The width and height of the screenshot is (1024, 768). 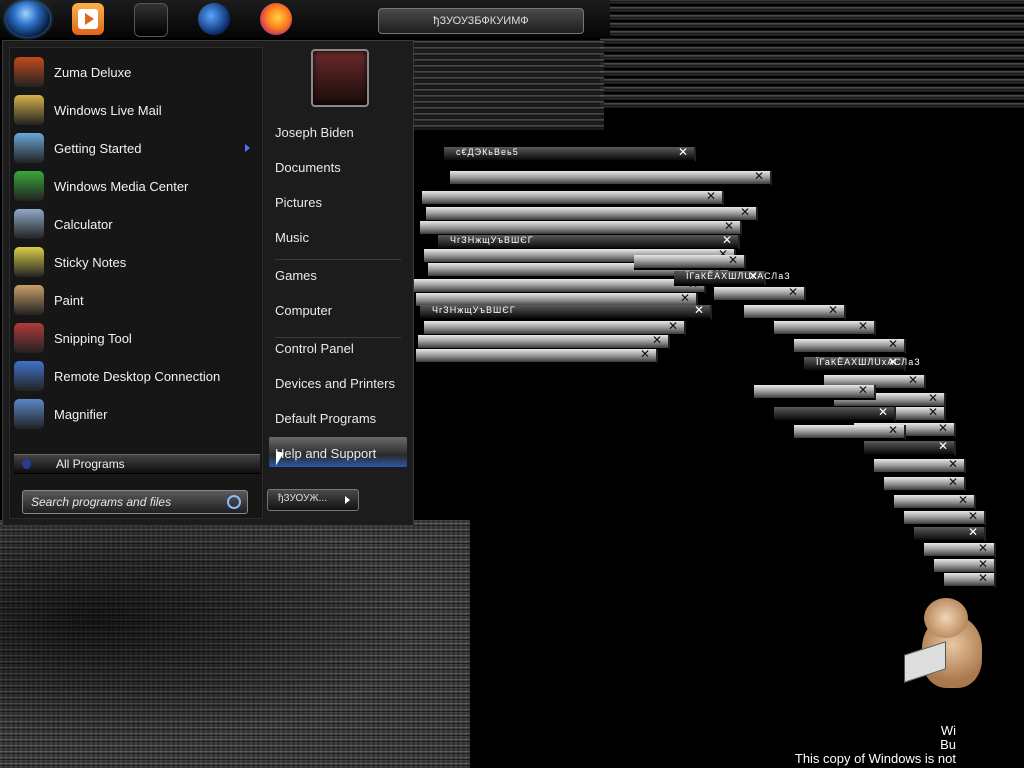 What do you see at coordinates (325, 453) in the screenshot?
I see `start-link-help-and-support: Help and Support` at bounding box center [325, 453].